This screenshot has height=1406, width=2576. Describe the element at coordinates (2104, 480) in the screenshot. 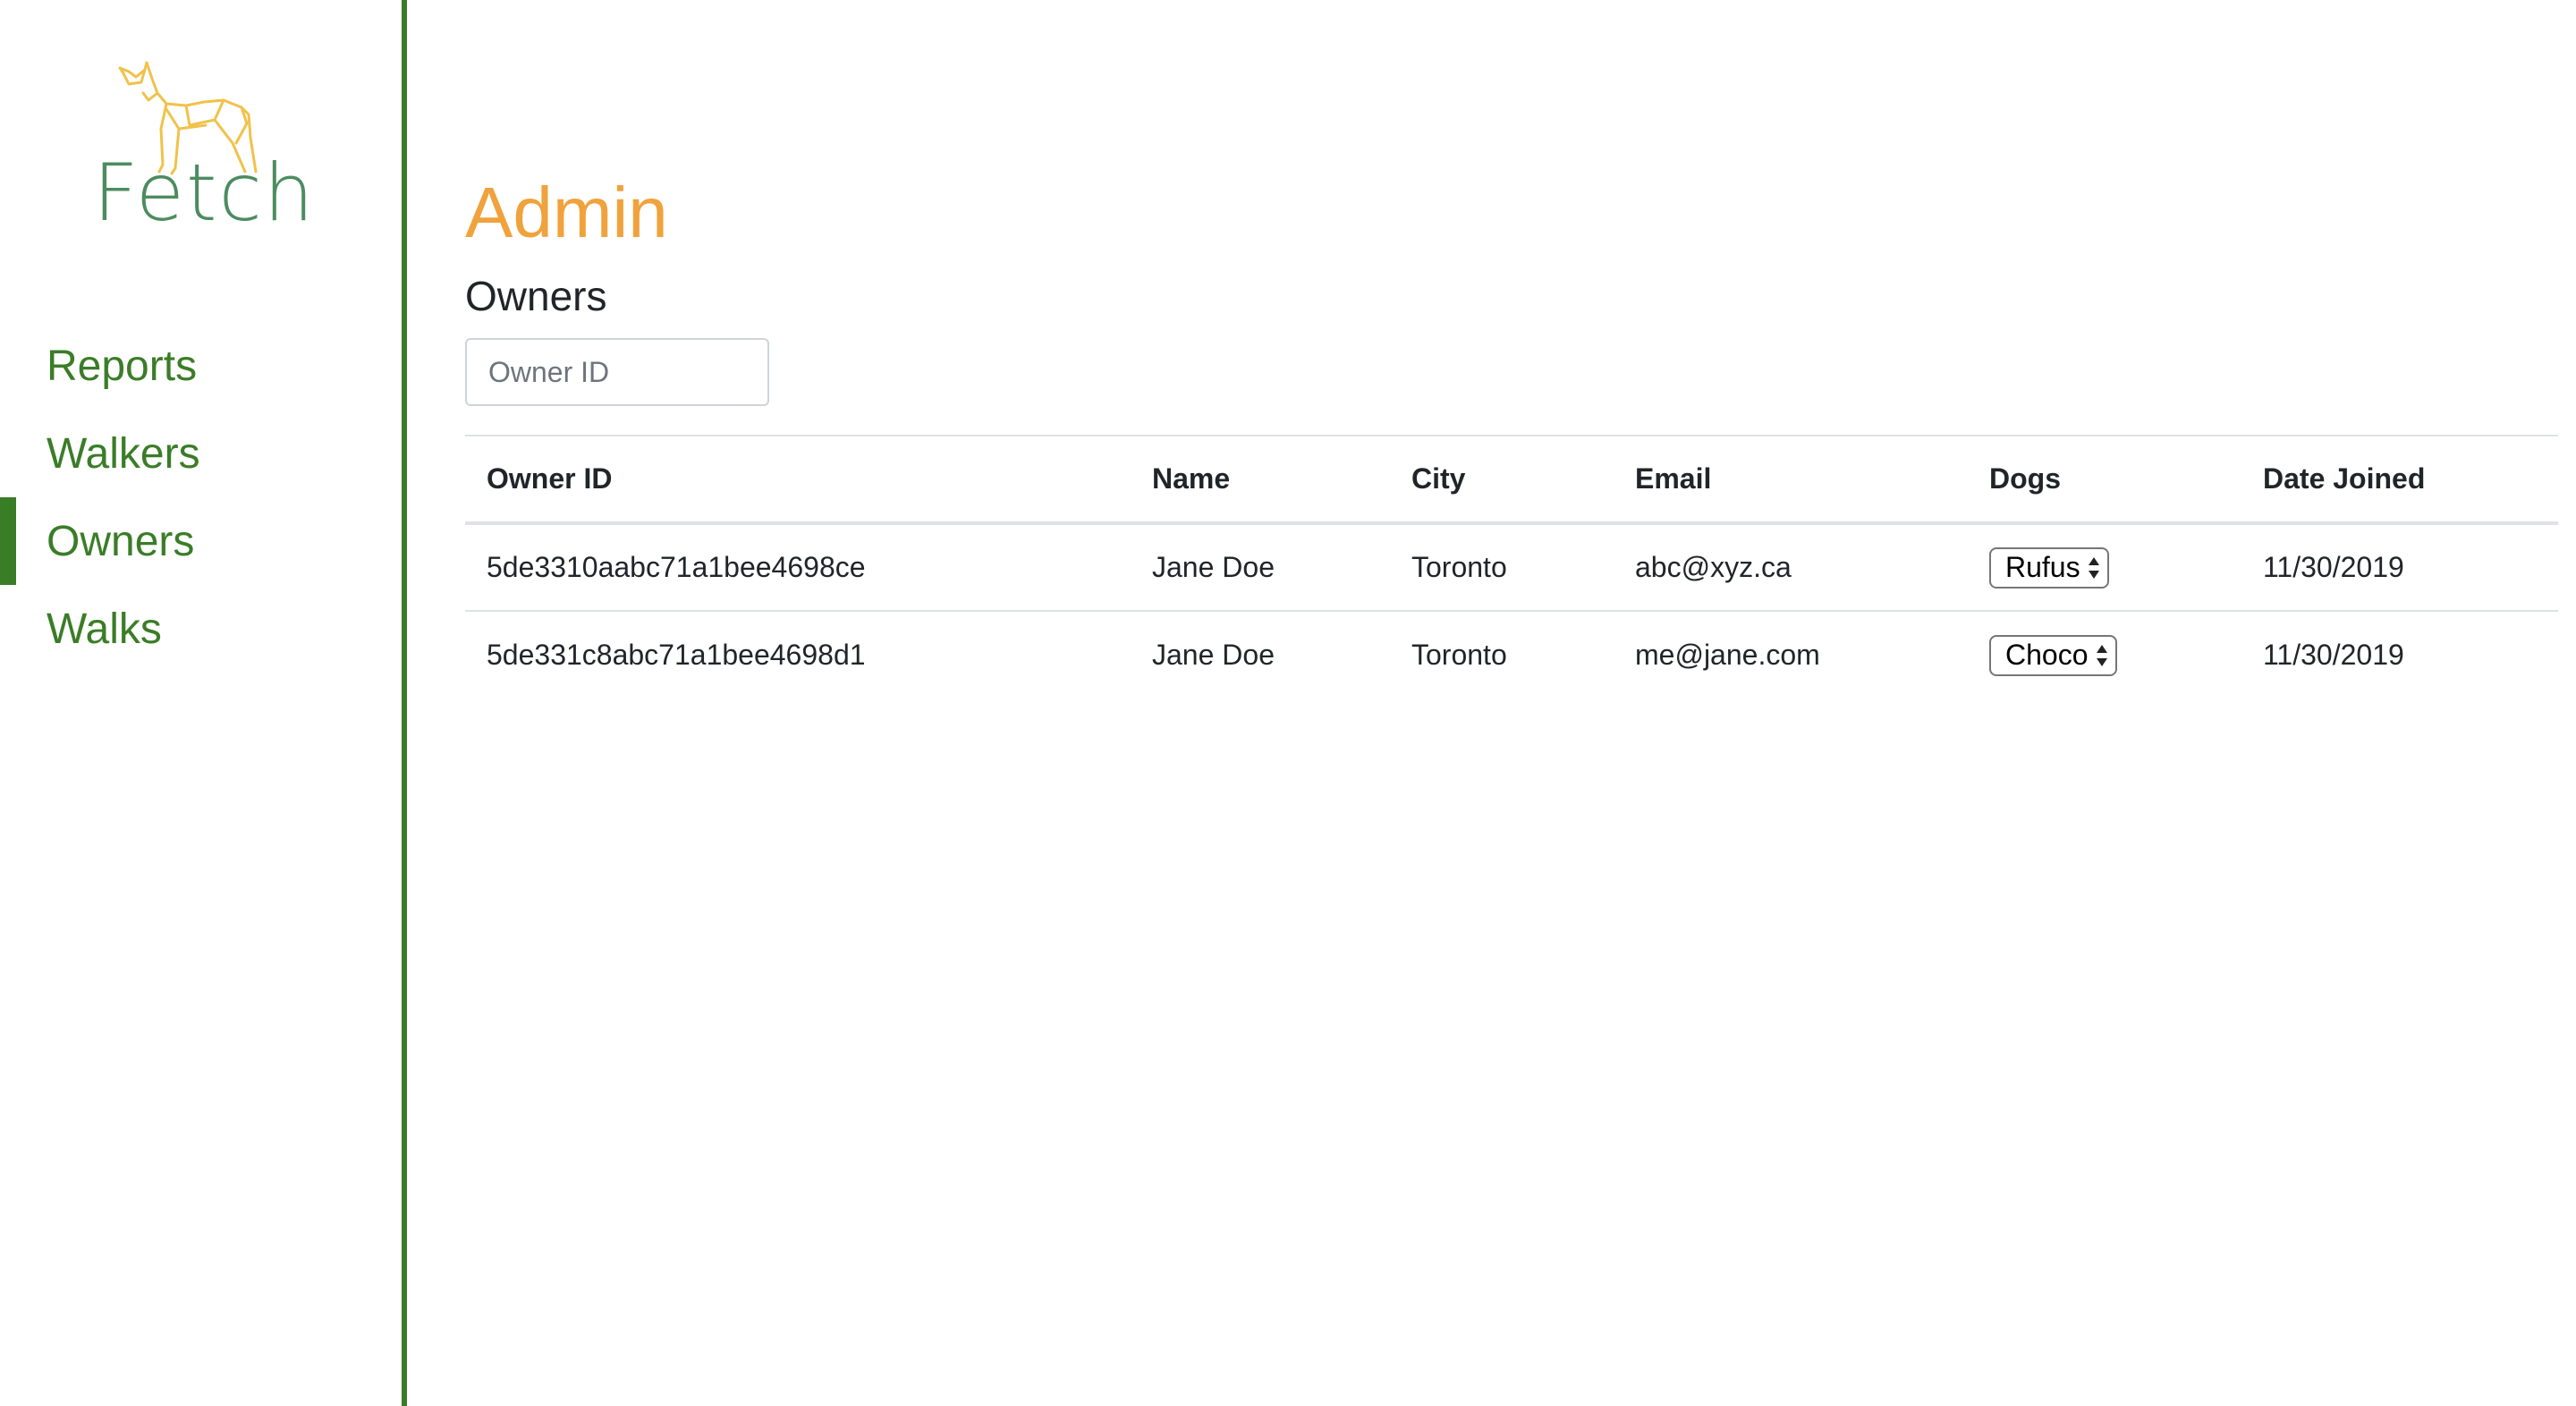

I see `column-header-dogs: Dogs` at that location.